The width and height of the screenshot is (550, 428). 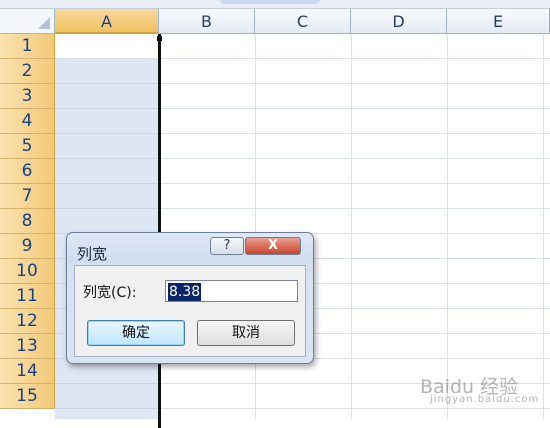 What do you see at coordinates (159, 231) in the screenshot?
I see `column-border-drag-line` at bounding box center [159, 231].